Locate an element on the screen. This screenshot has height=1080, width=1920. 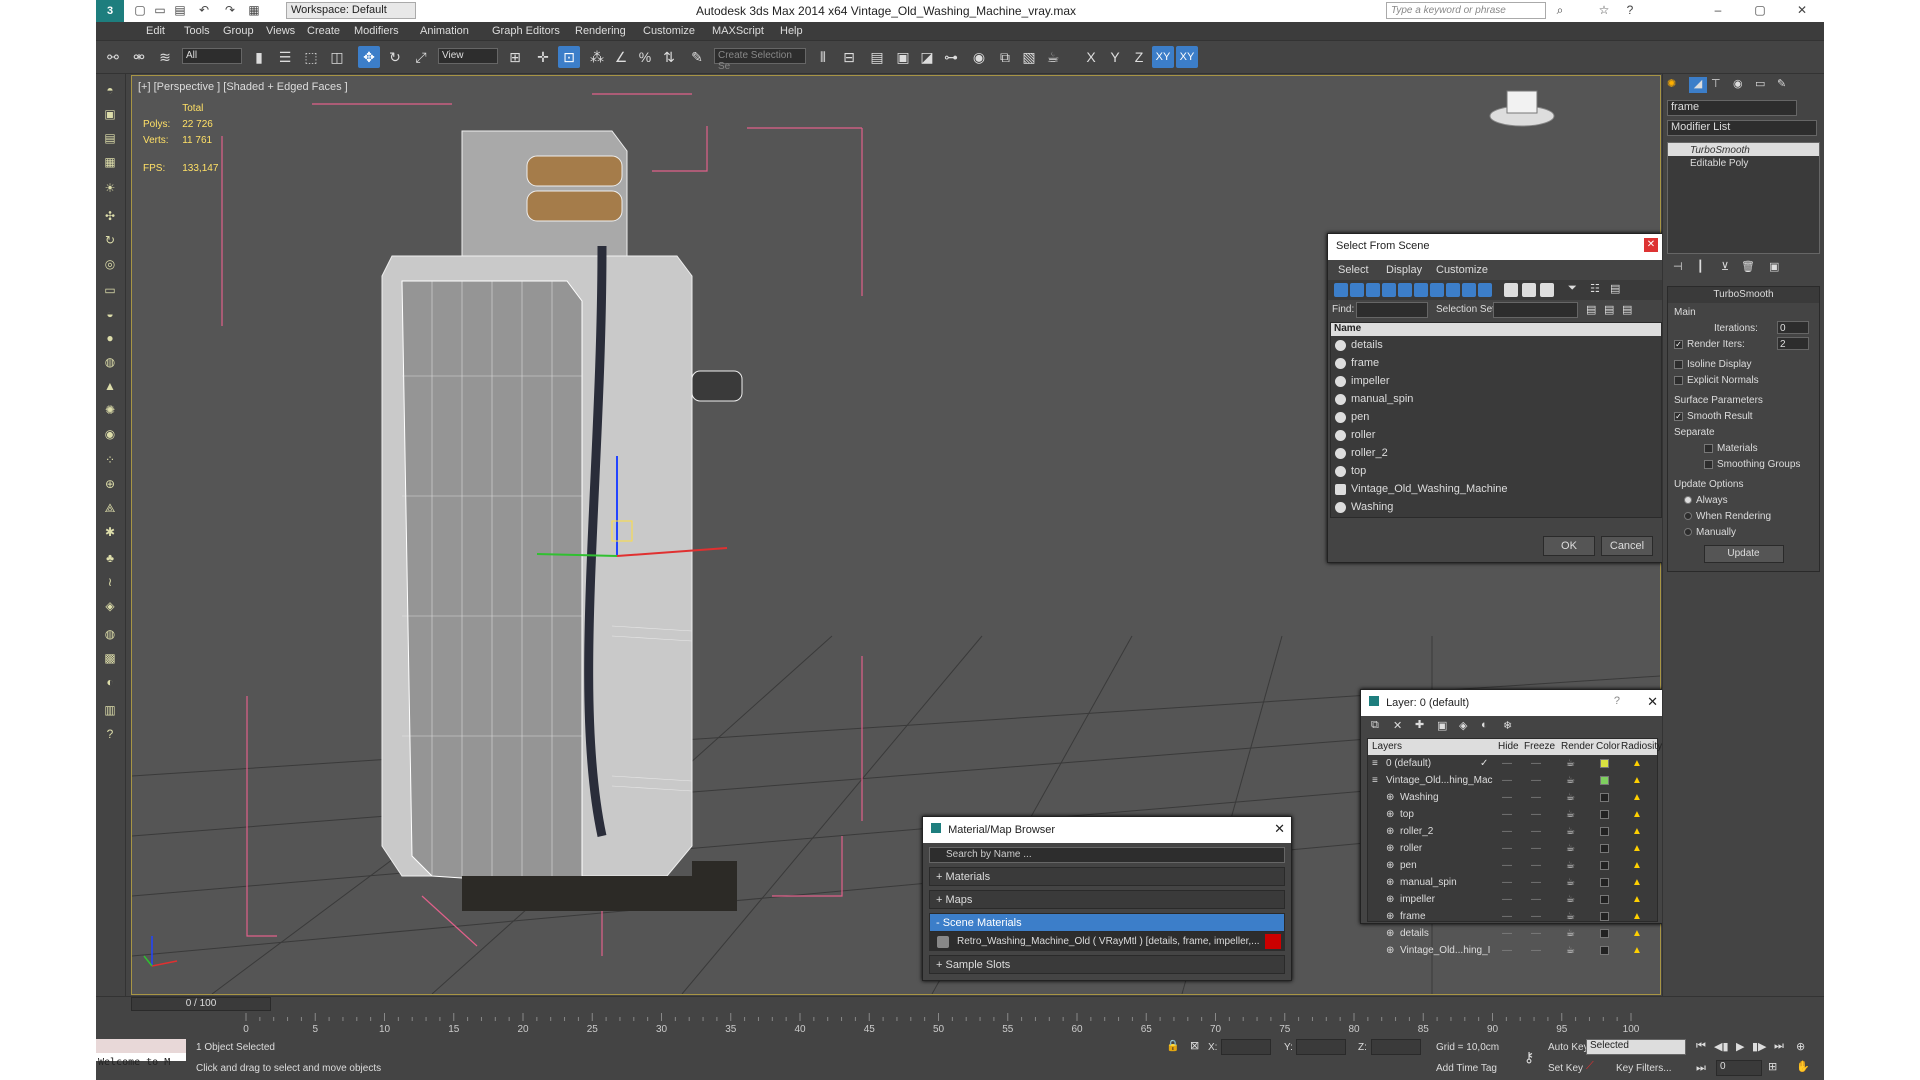
mat-browser-close-icon: ✕ is located at coordinates (1279, 829).